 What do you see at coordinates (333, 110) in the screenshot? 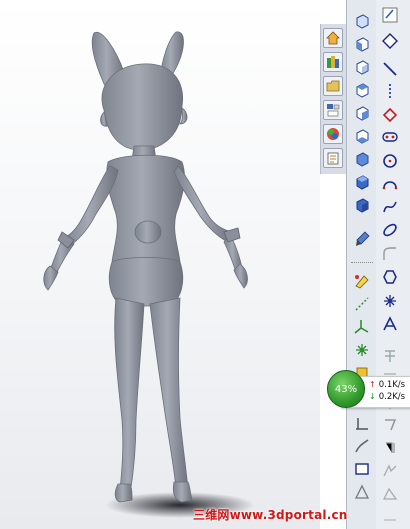
I see `view-palette-icon` at bounding box center [333, 110].